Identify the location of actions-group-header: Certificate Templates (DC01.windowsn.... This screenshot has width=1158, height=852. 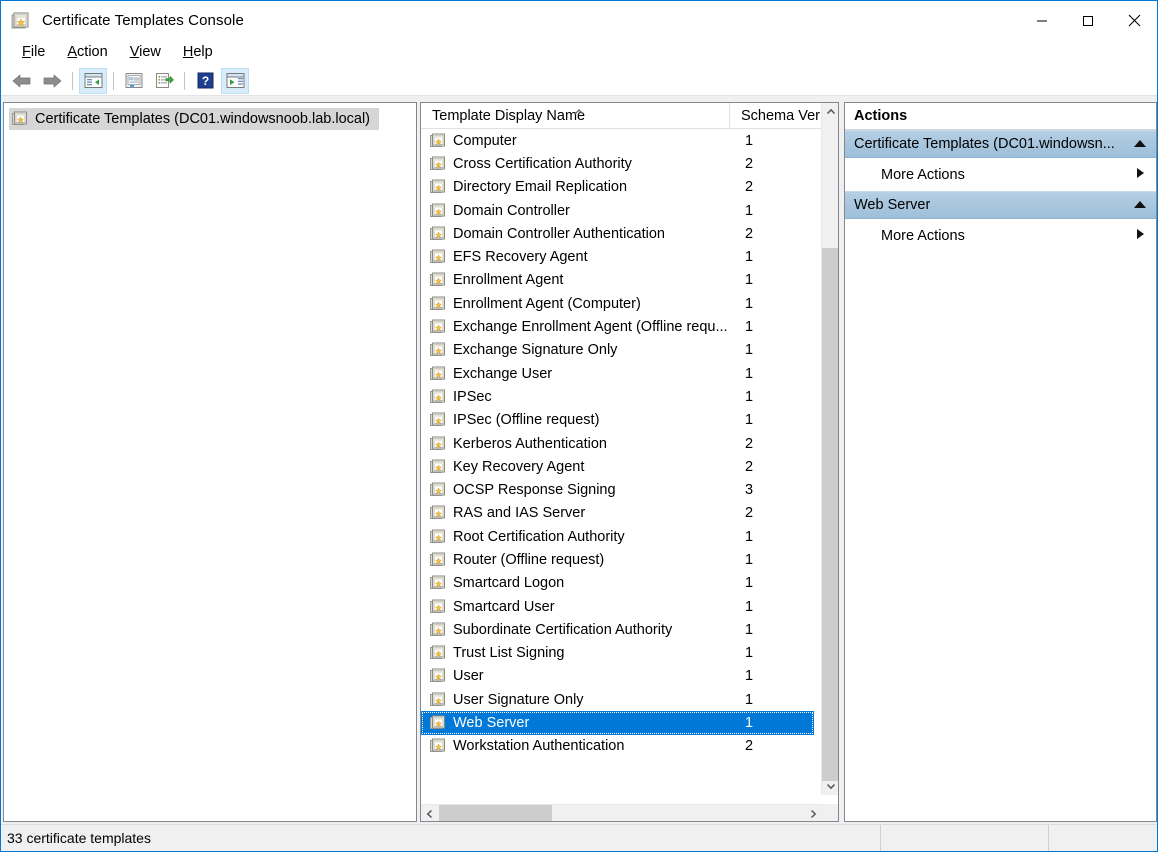
(1000, 144).